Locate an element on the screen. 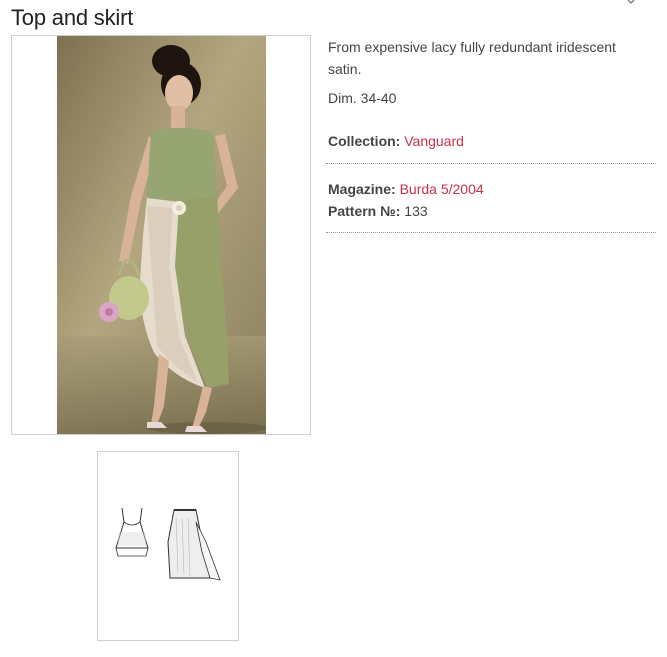  magazine-line: Magazine: Burda 5/2004 is located at coordinates (406, 189).